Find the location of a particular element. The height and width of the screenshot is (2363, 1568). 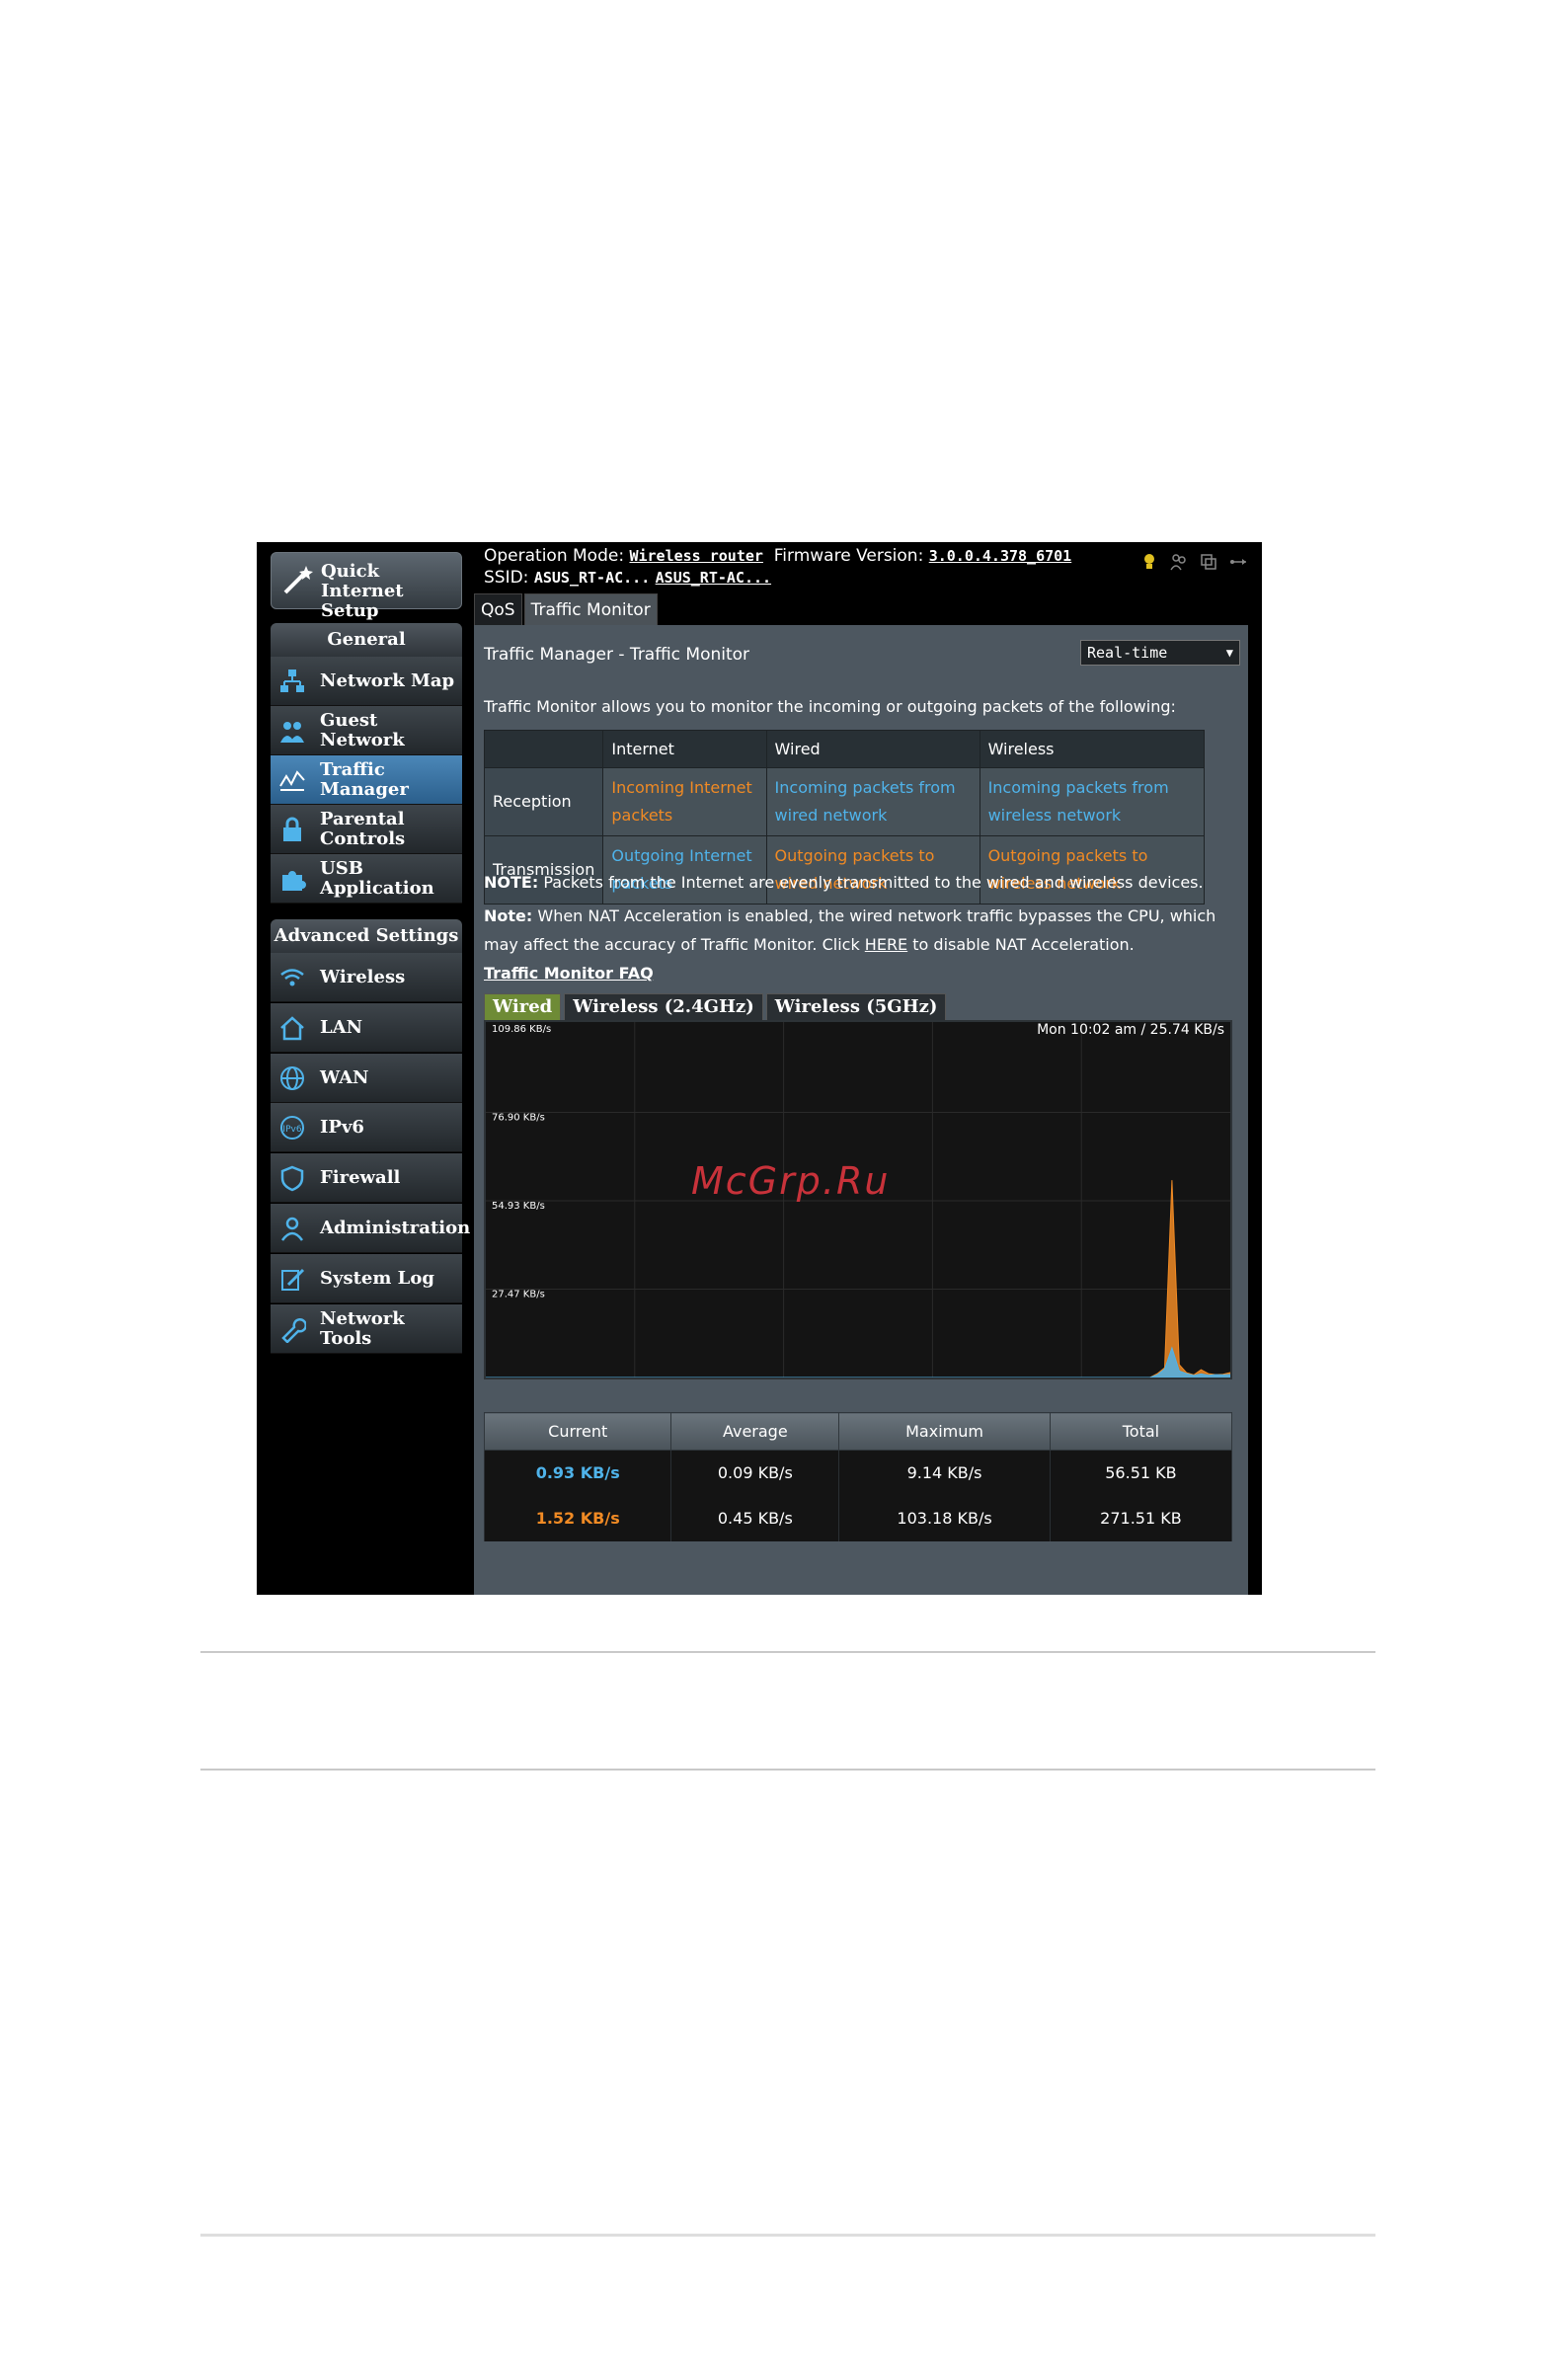

mode-select: Real-time ▼ is located at coordinates (1160, 653).